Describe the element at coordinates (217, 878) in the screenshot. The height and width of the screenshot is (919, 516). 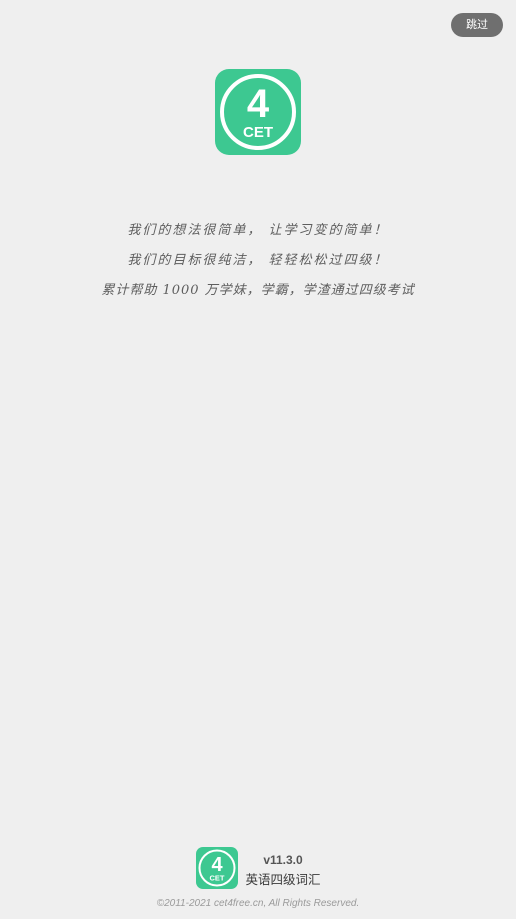
I see `footer-logo-text: CET` at that location.